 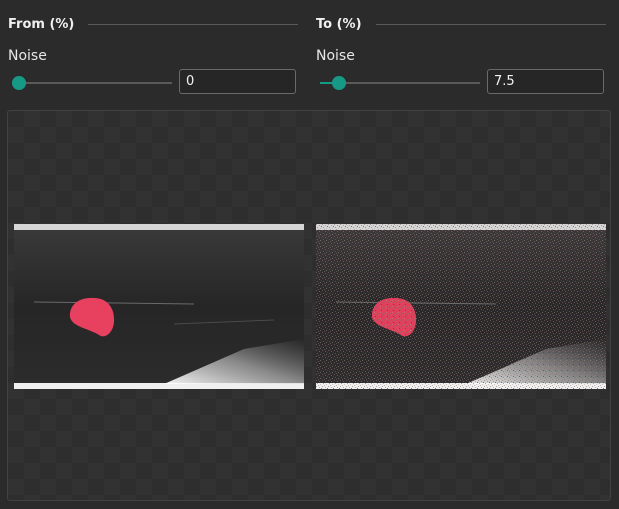 I want to click on to-noise-input, so click(x=545, y=81).